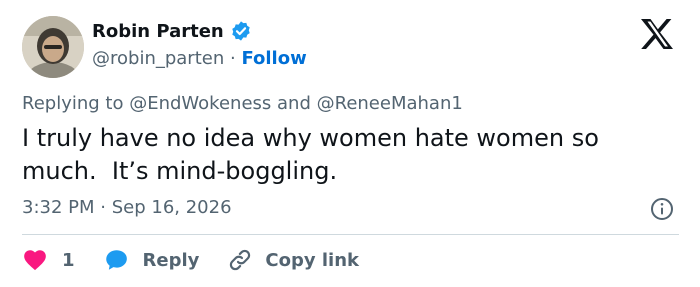  What do you see at coordinates (657, 34) in the screenshot?
I see `x-logo-icon` at bounding box center [657, 34].